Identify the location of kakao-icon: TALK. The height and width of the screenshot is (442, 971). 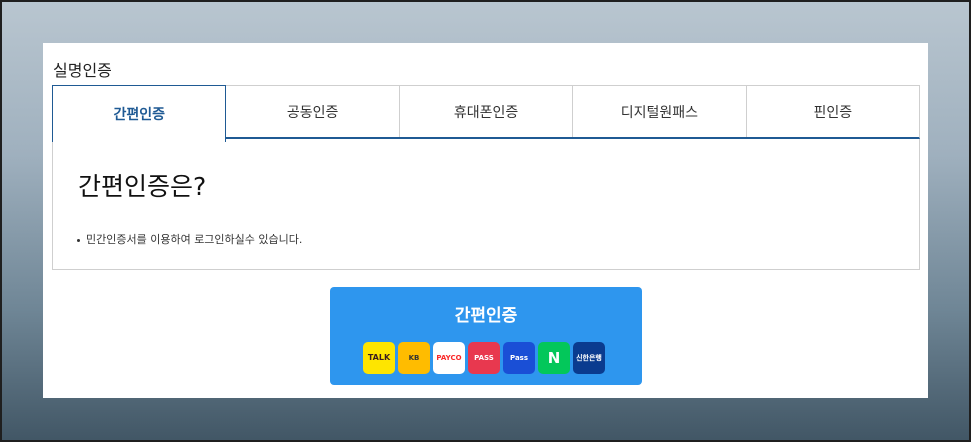
(379, 358).